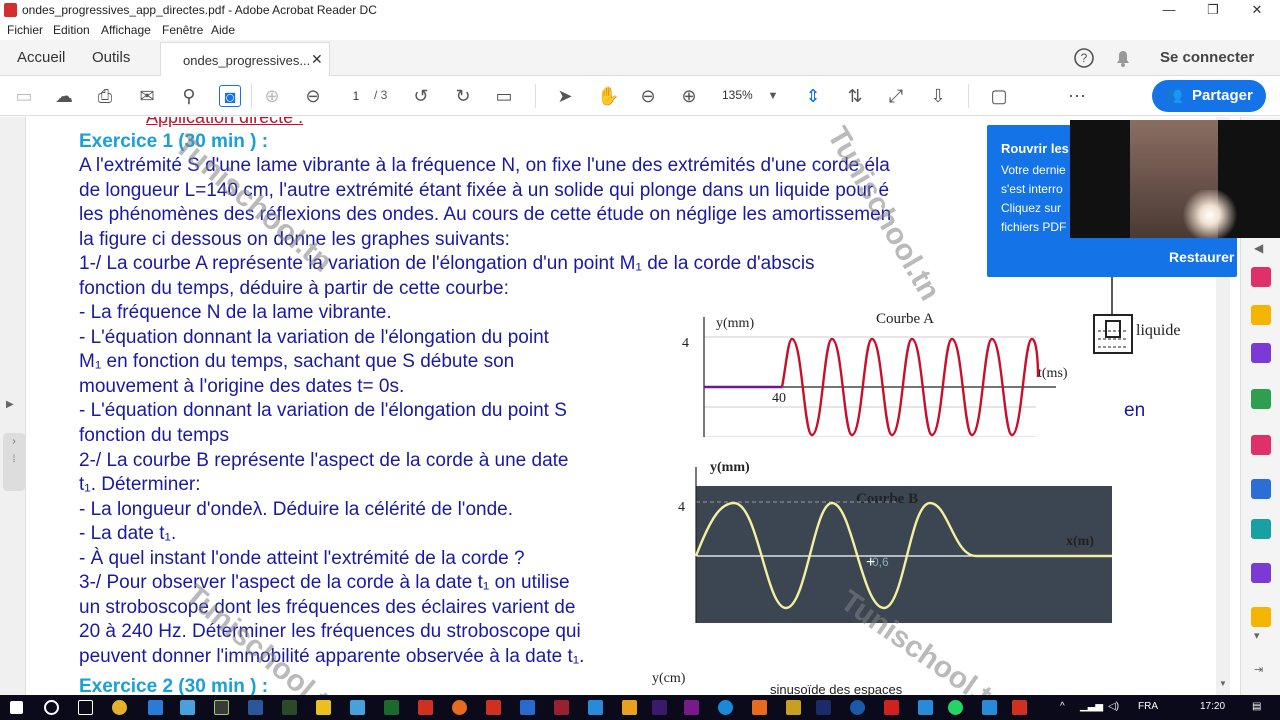 The width and height of the screenshot is (1280, 720). Describe the element at coordinates (1033, 170) in the screenshot. I see `popup-text: Votre dernie` at that location.